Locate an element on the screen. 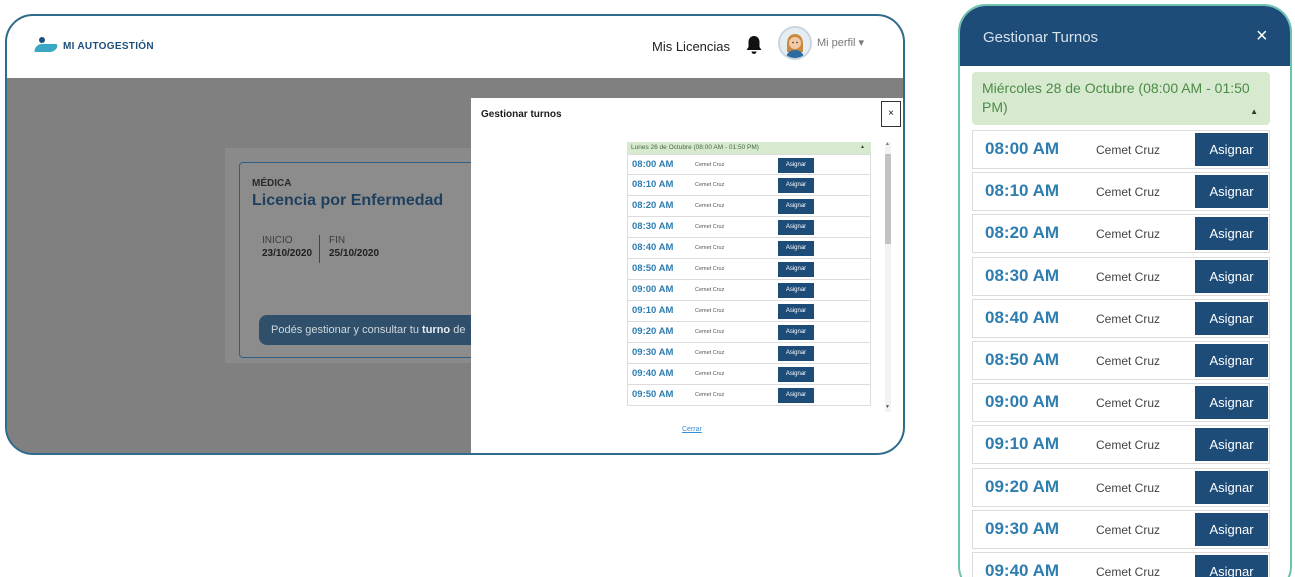 The height and width of the screenshot is (577, 1295). nav-link-mis-licencias: Mis Licencias is located at coordinates (691, 46).